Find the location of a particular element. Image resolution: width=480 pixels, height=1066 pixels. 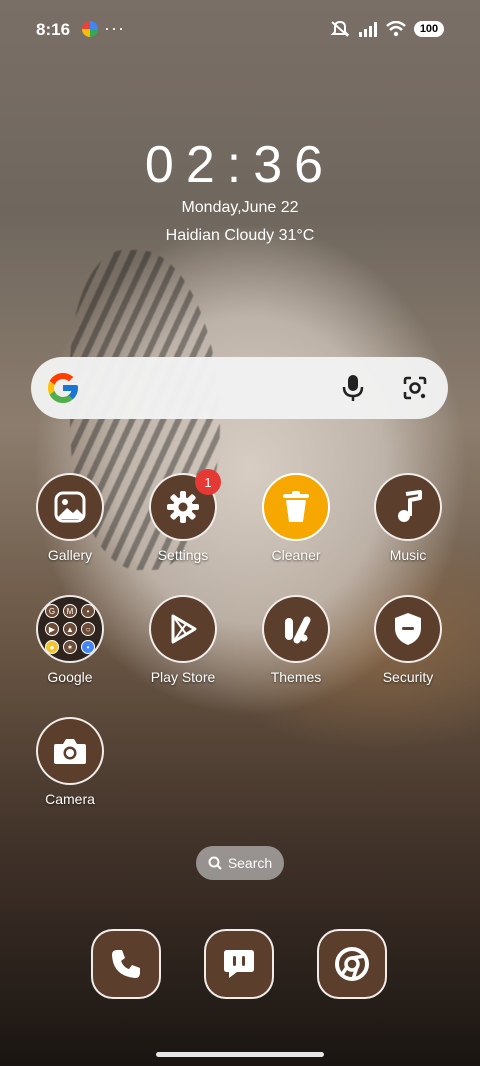

clock-time: 02:36 is located at coordinates (240, 165).